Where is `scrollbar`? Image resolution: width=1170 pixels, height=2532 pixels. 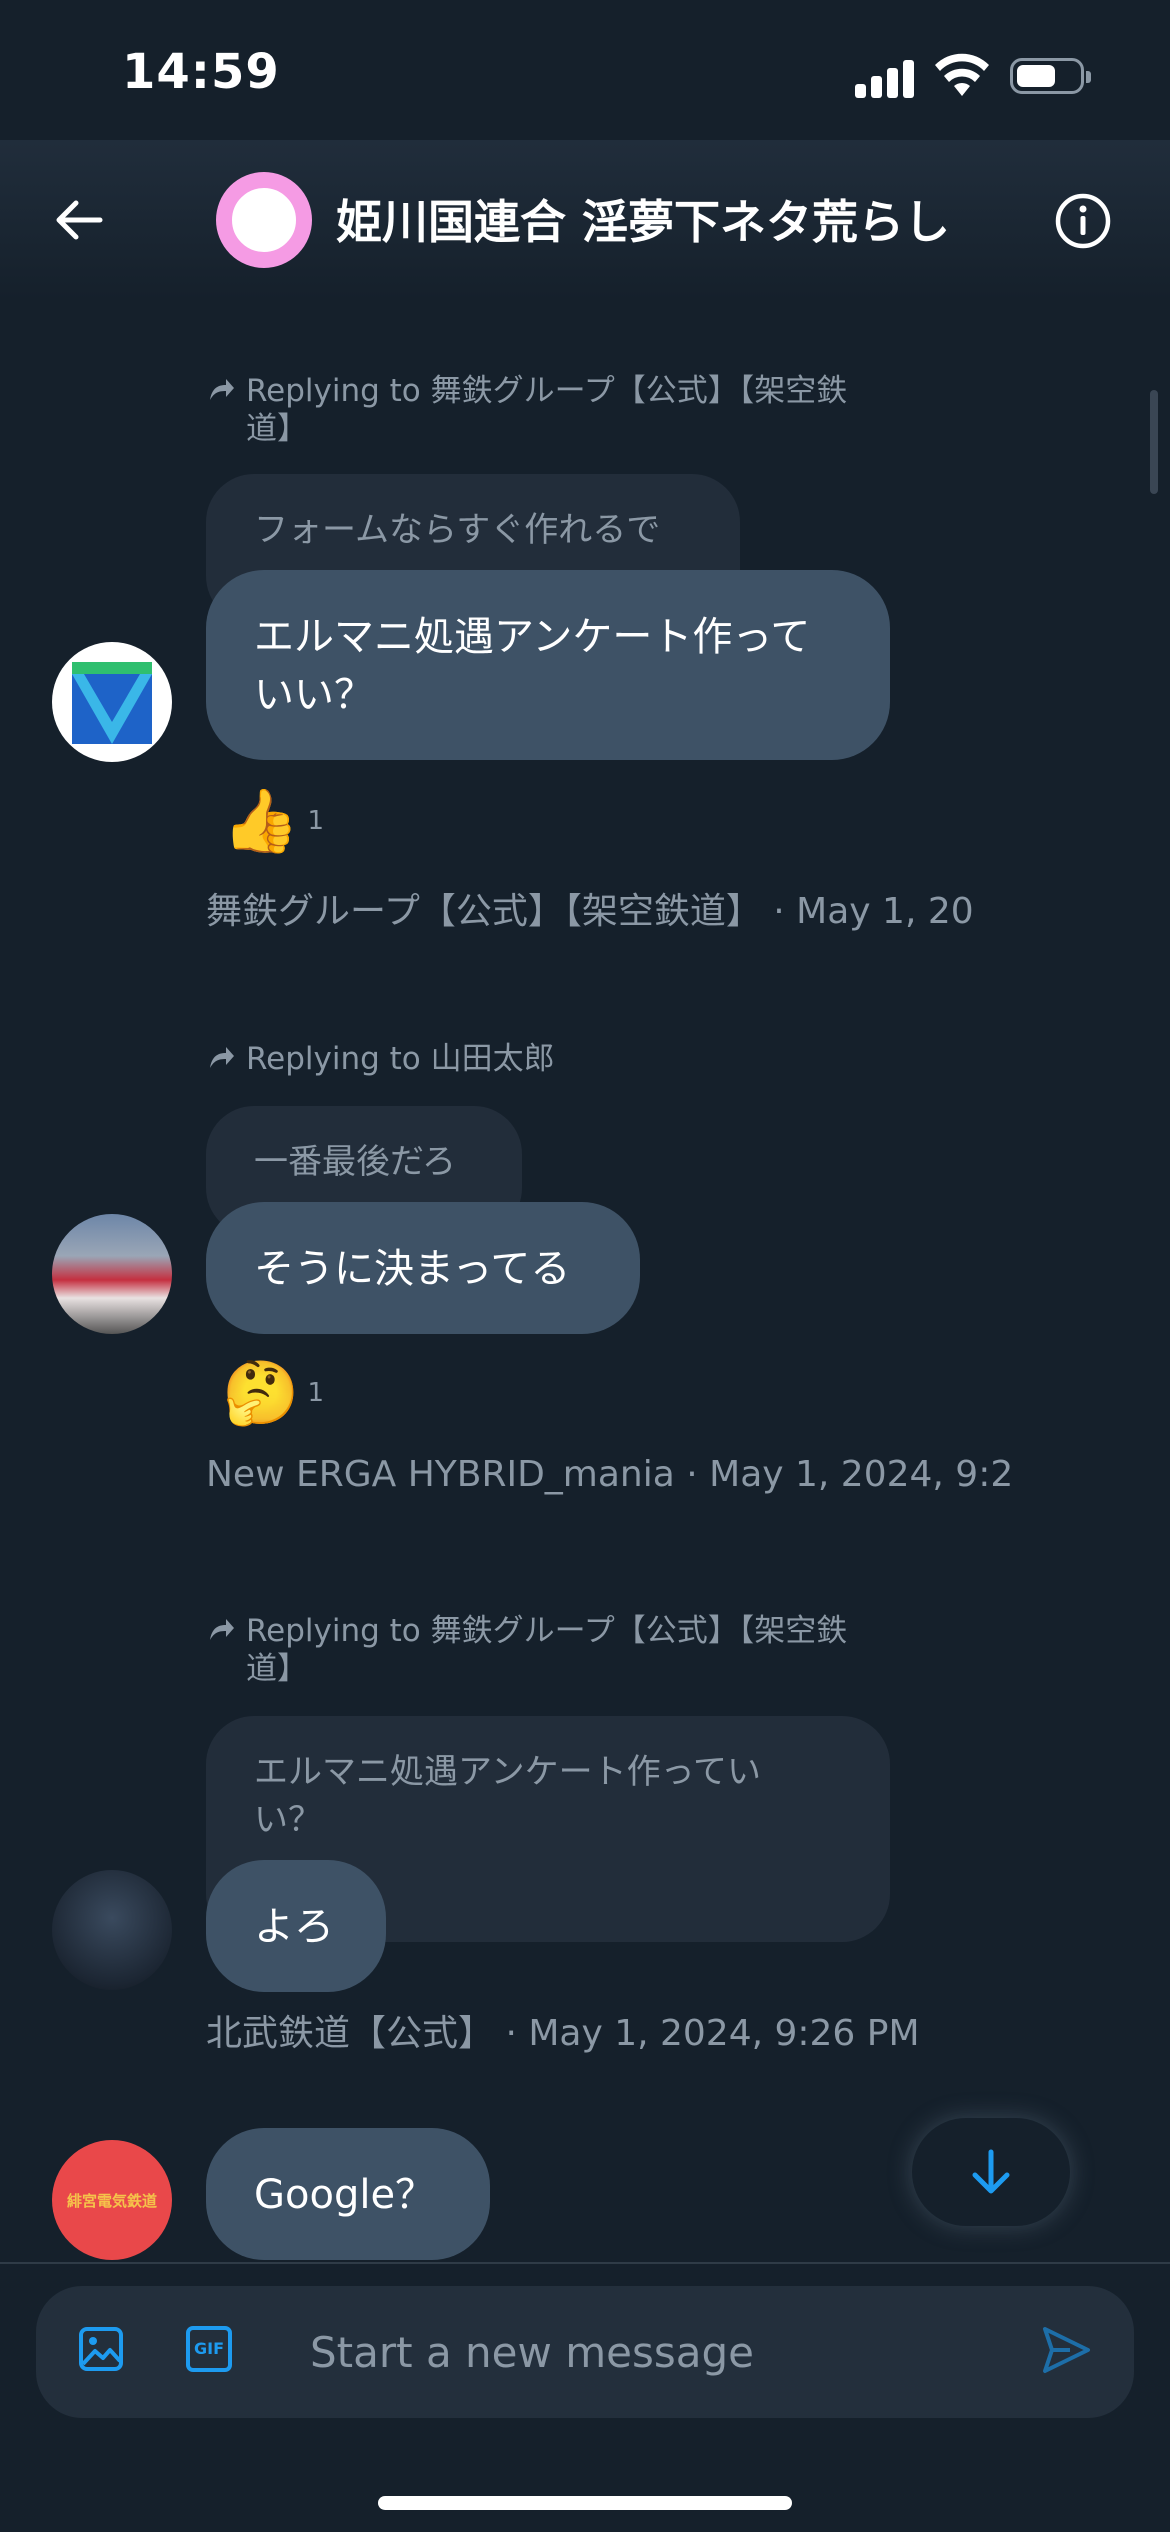 scrollbar is located at coordinates (1154, 442).